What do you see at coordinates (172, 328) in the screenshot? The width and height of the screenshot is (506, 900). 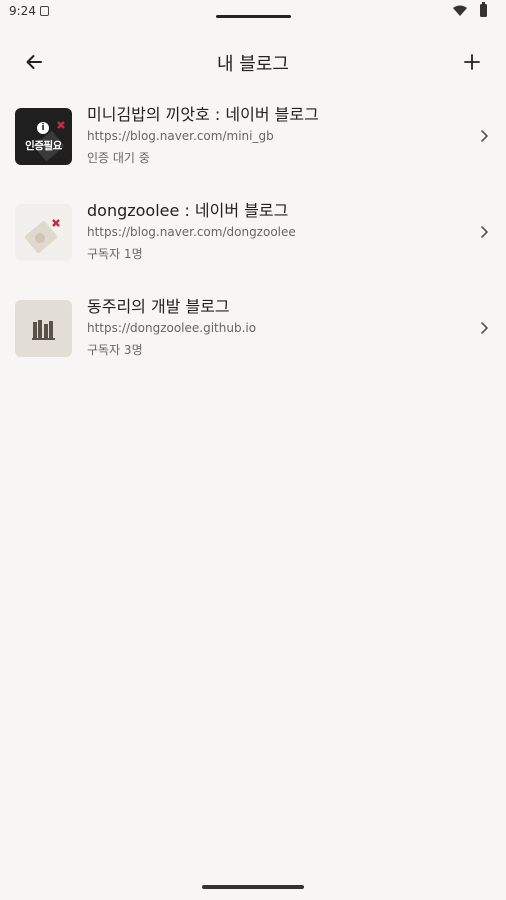 I see `blog-url: https://dongzoolee.github.io` at bounding box center [172, 328].